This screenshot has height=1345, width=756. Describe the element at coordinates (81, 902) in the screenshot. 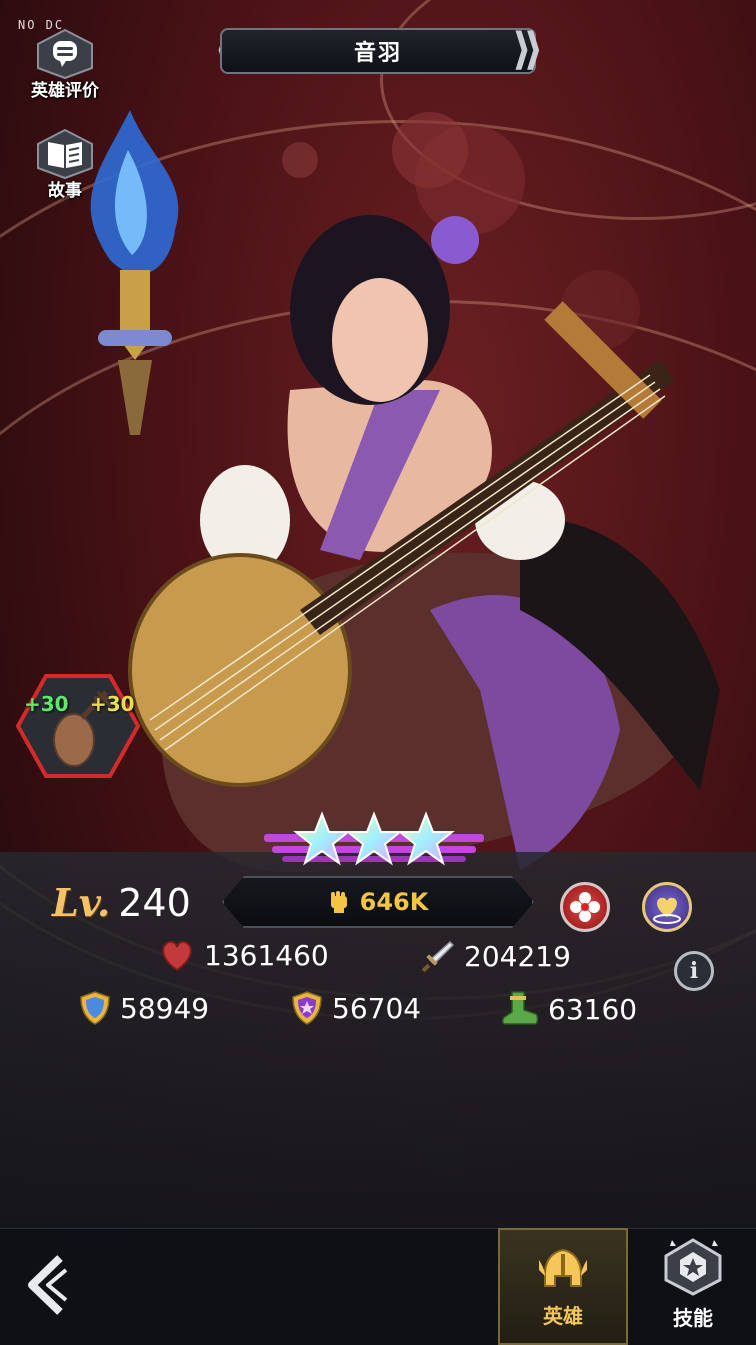

I see `level-prefix: Lv.` at that location.